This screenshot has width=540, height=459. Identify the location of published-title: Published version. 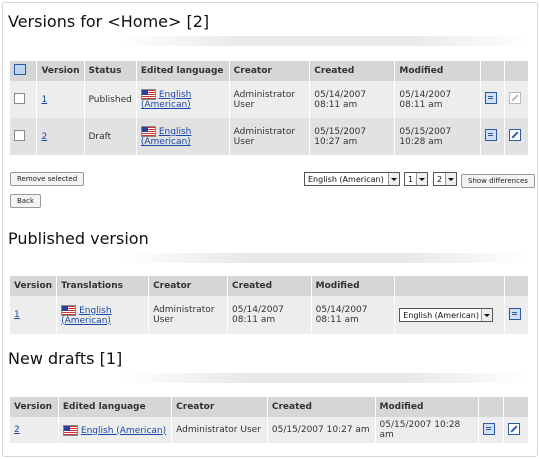
(78, 238).